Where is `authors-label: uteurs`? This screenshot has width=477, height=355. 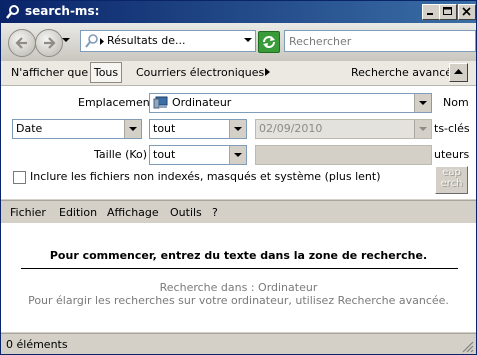 authors-label: uteurs is located at coordinates (452, 154).